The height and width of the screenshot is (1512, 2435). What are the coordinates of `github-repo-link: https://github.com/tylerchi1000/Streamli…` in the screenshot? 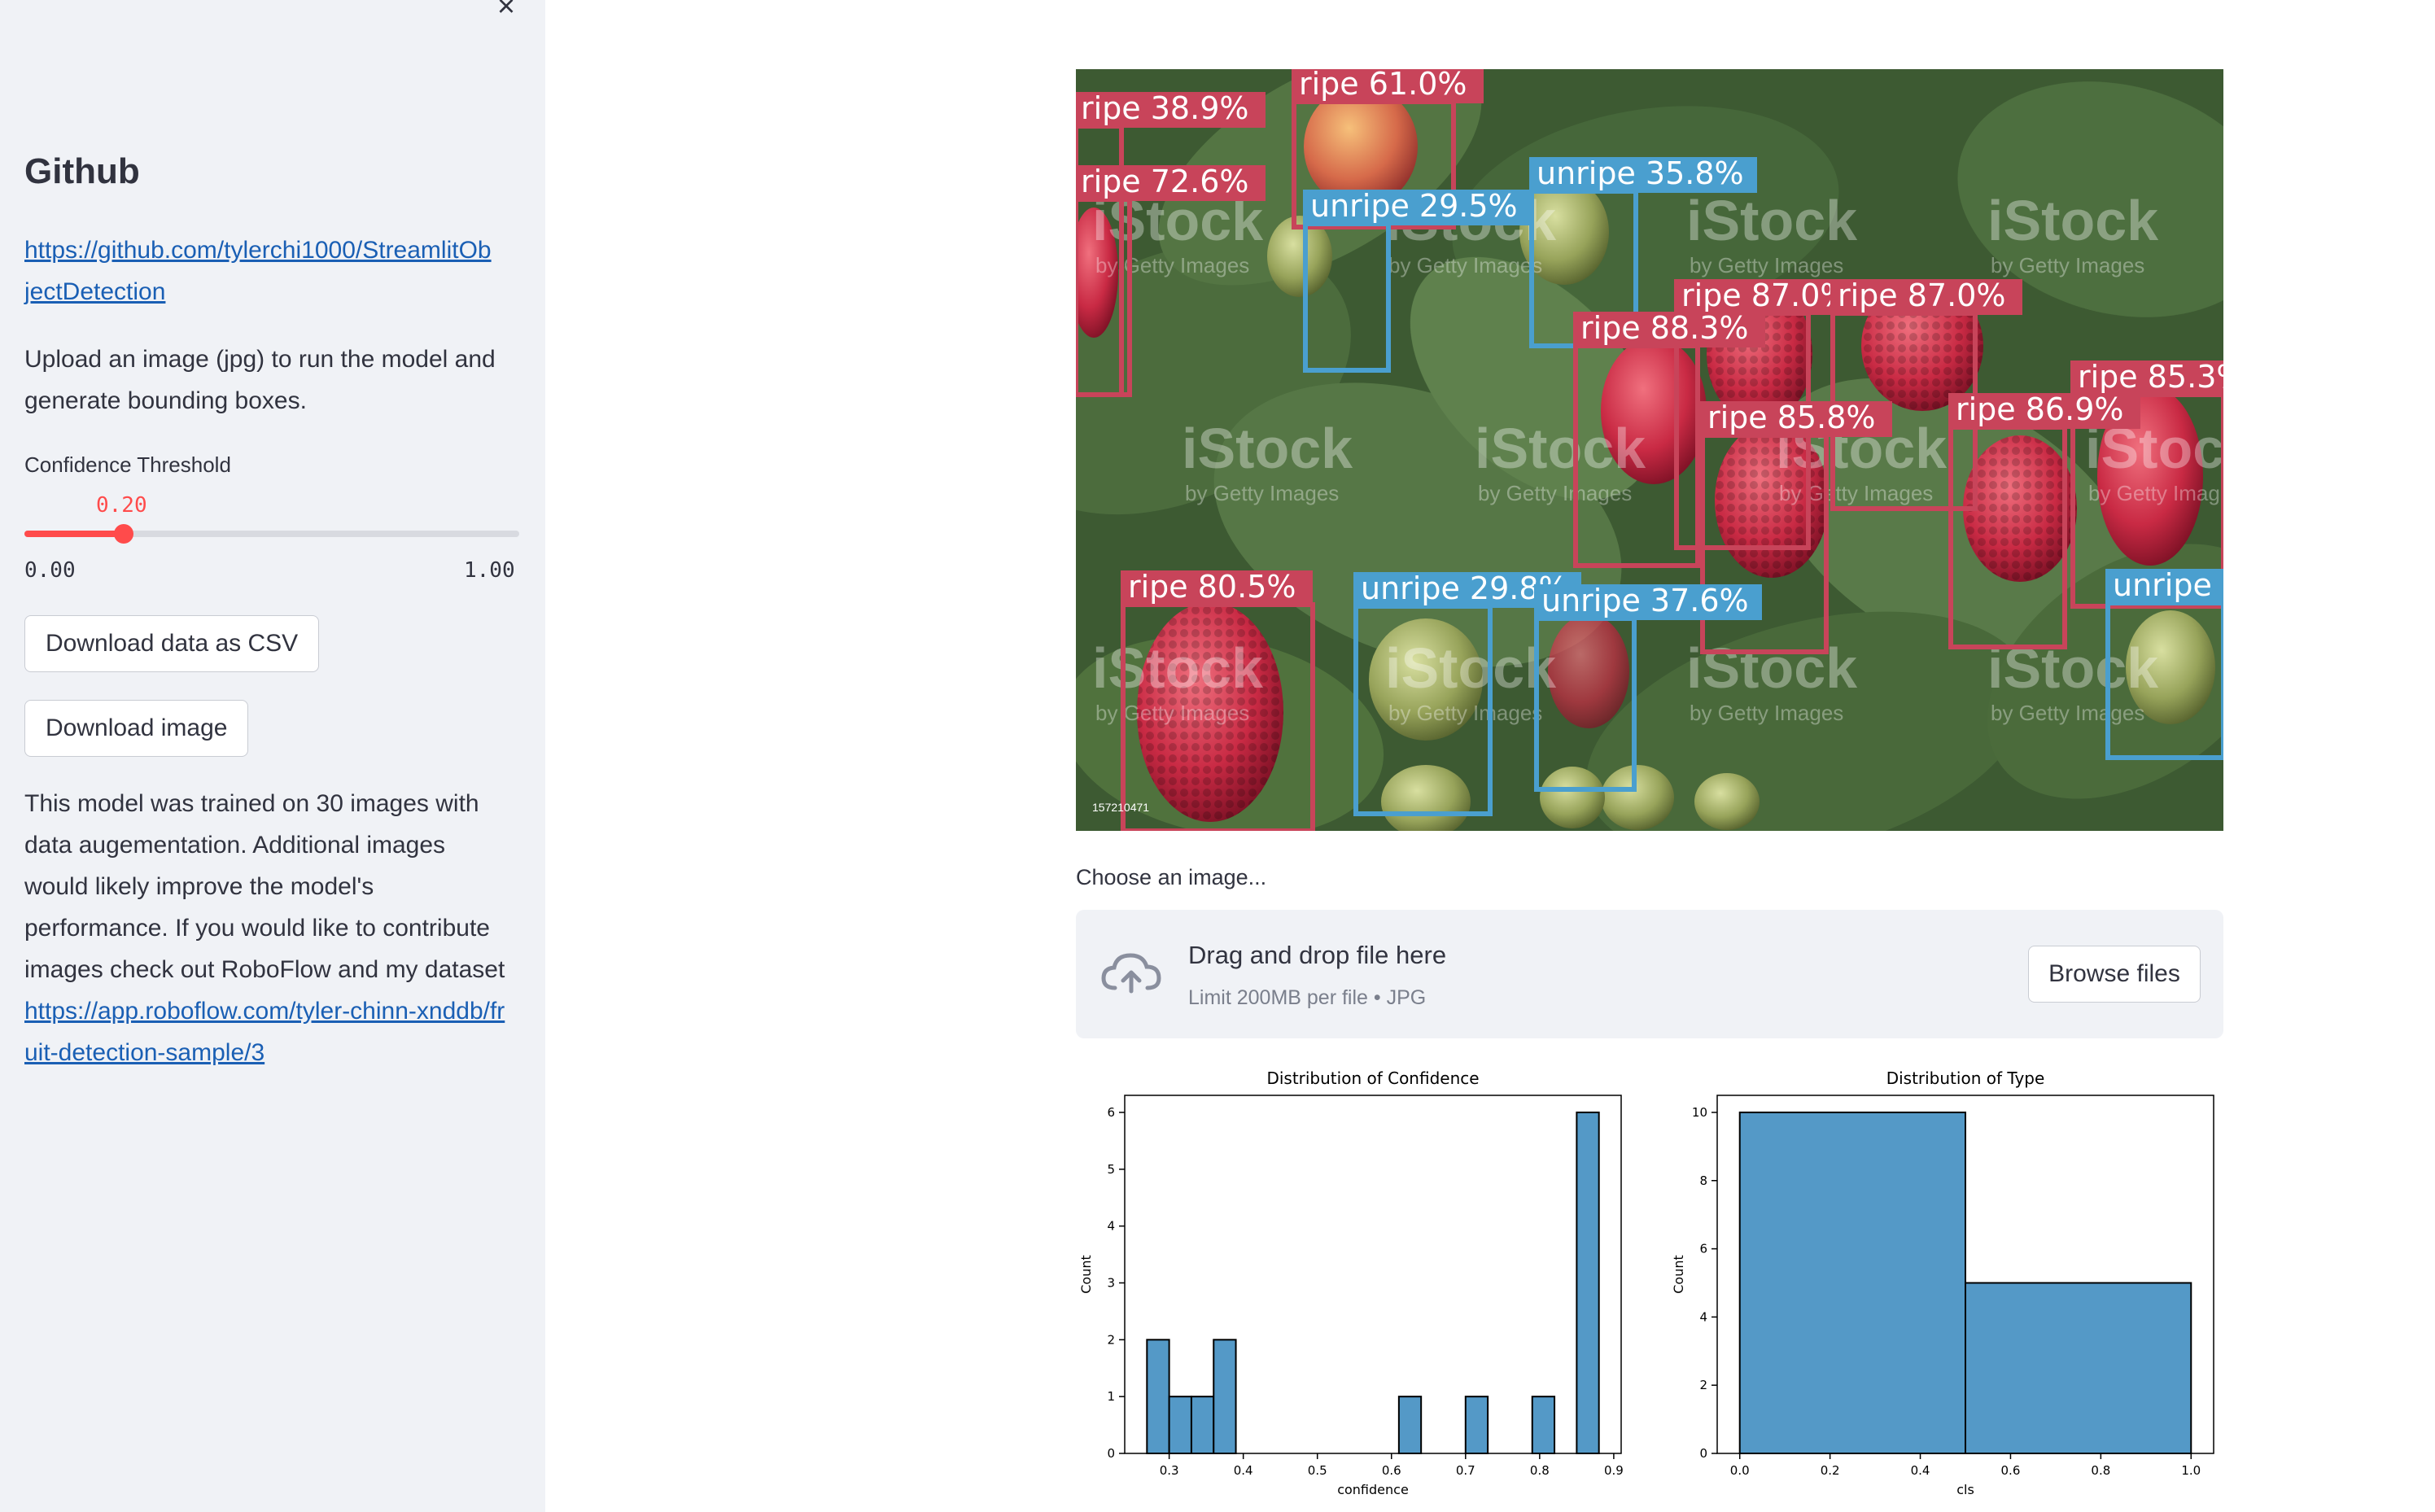 It's located at (258, 271).